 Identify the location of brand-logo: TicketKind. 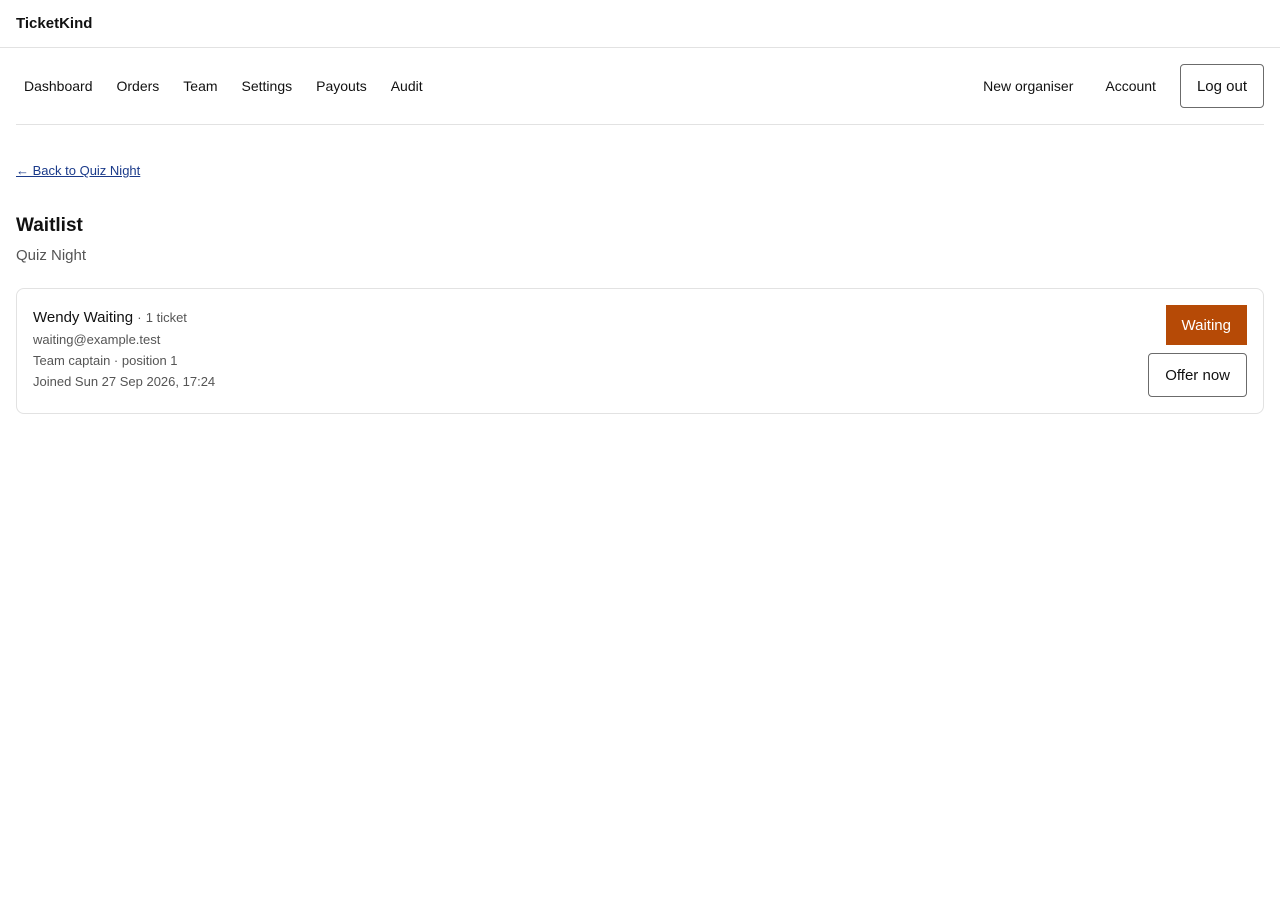
(54, 23).